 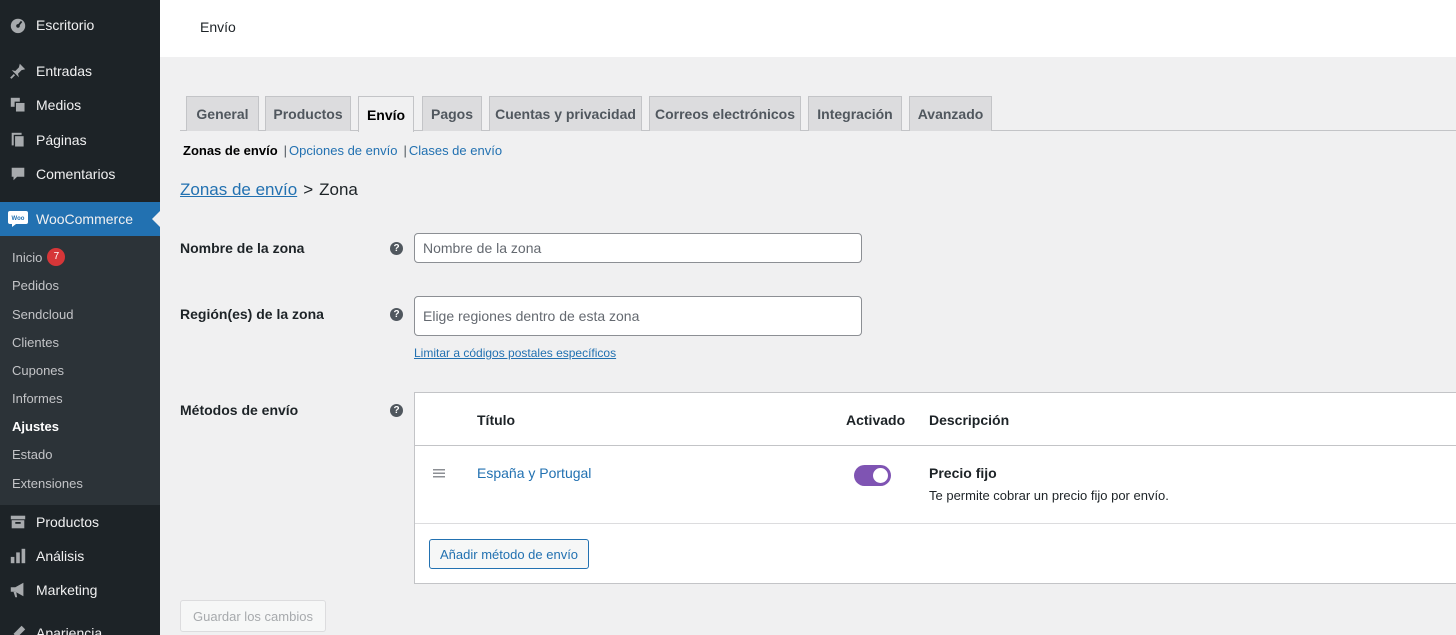 I want to click on tab-cuentas-privacidad: Cuentas y privacidad, so click(x=565, y=113).